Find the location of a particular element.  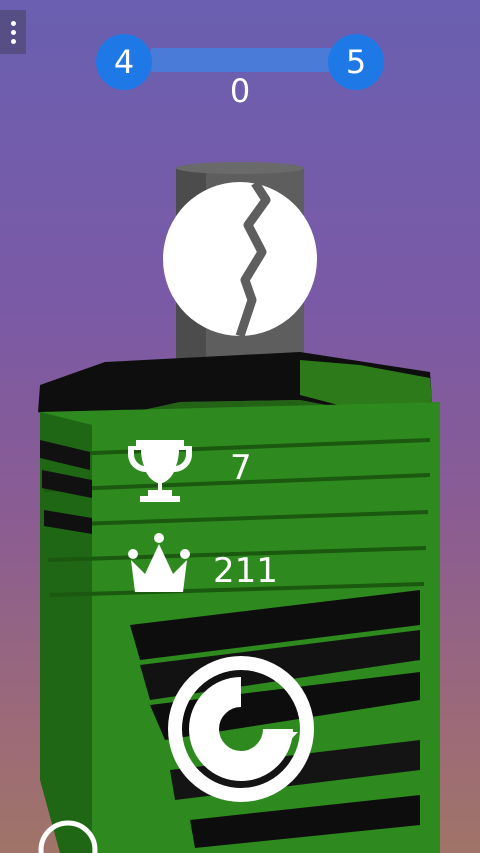

cracked-ball is located at coordinates (240, 259).